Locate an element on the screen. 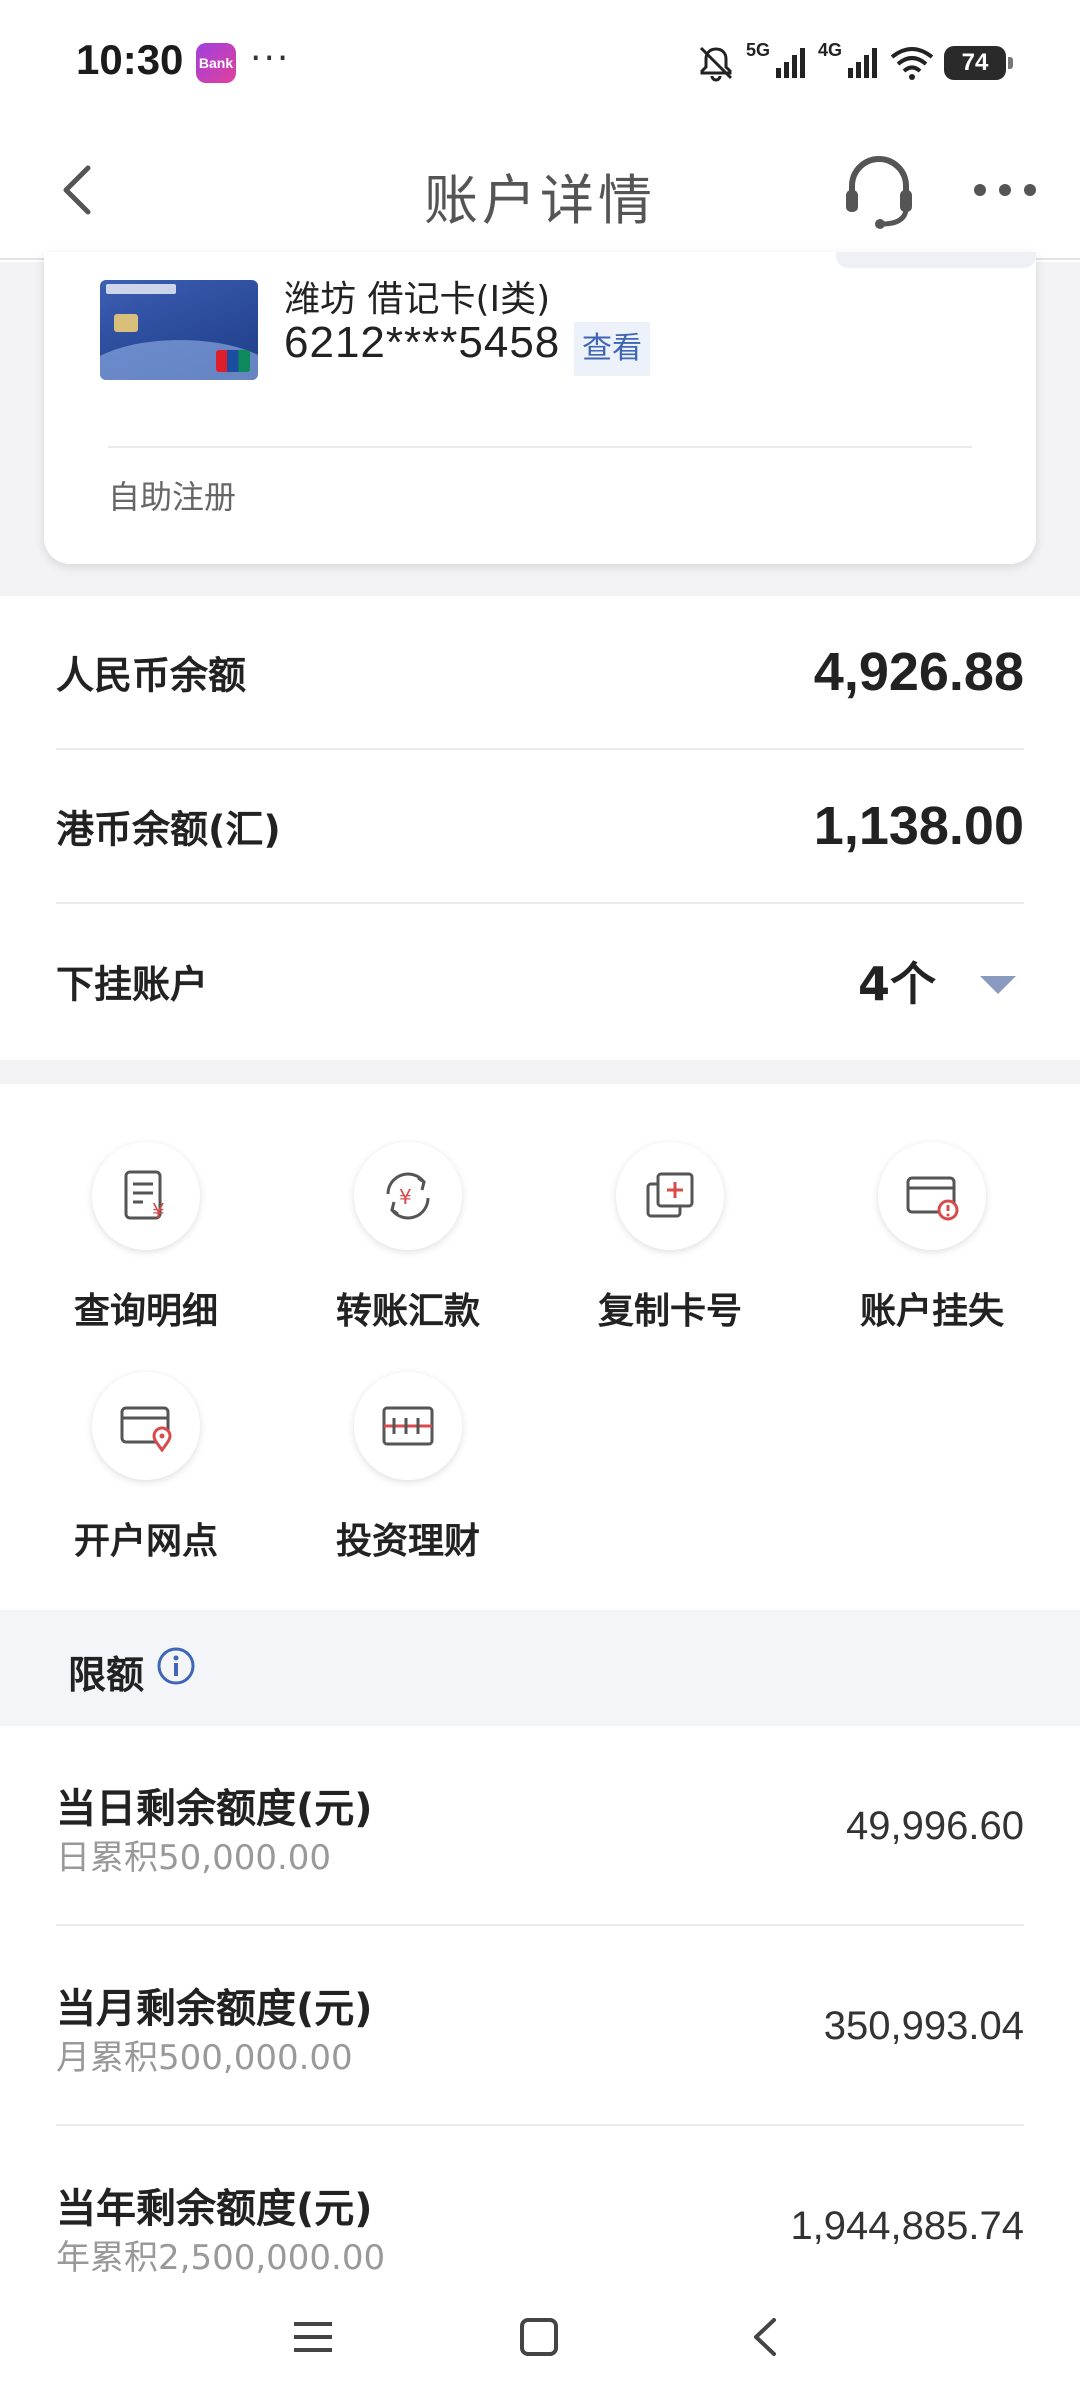 This screenshot has height=2400, width=1080. network-4g-label: 4G is located at coordinates (829, 50).